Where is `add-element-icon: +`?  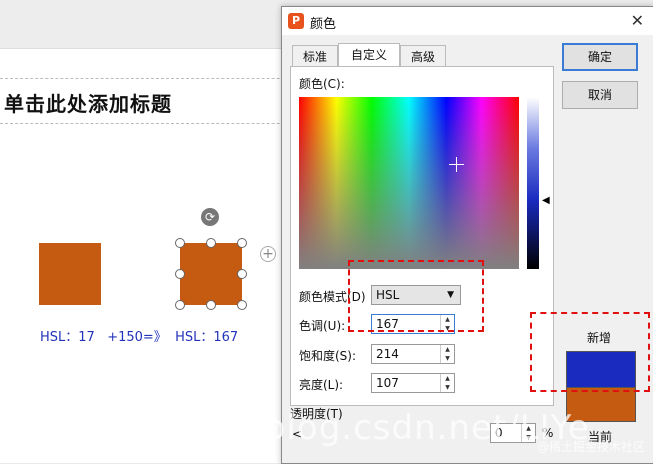
add-element-icon: + is located at coordinates (268, 254).